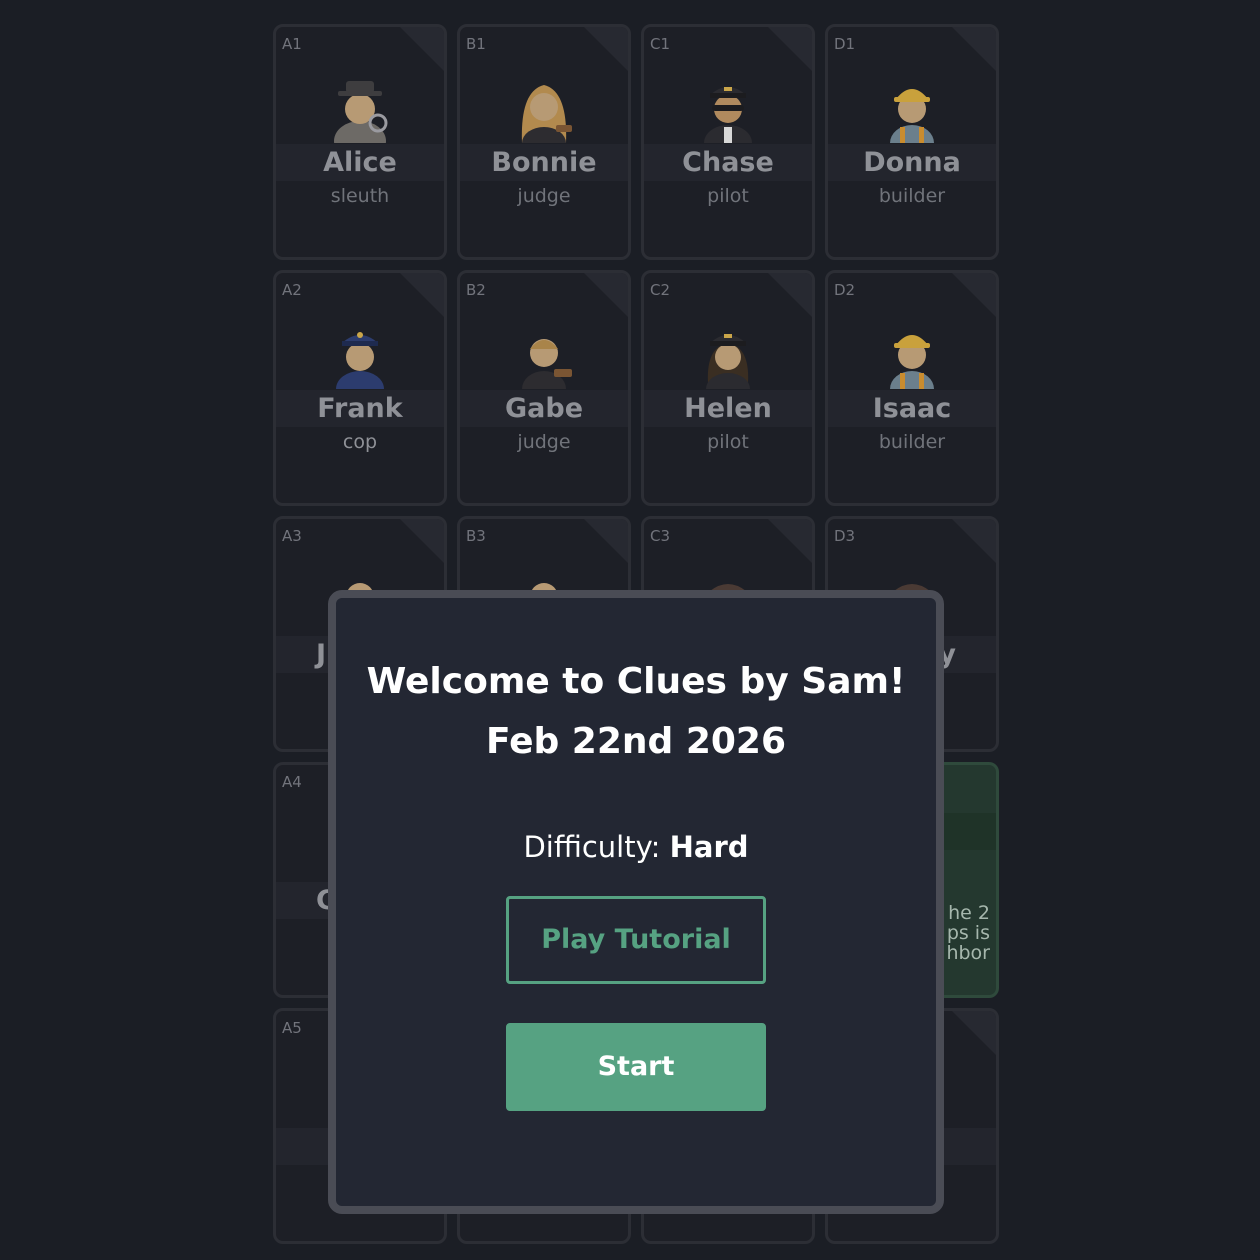 This screenshot has height=1260, width=1260. I want to click on builder-woman-icon, so click(912, 119).